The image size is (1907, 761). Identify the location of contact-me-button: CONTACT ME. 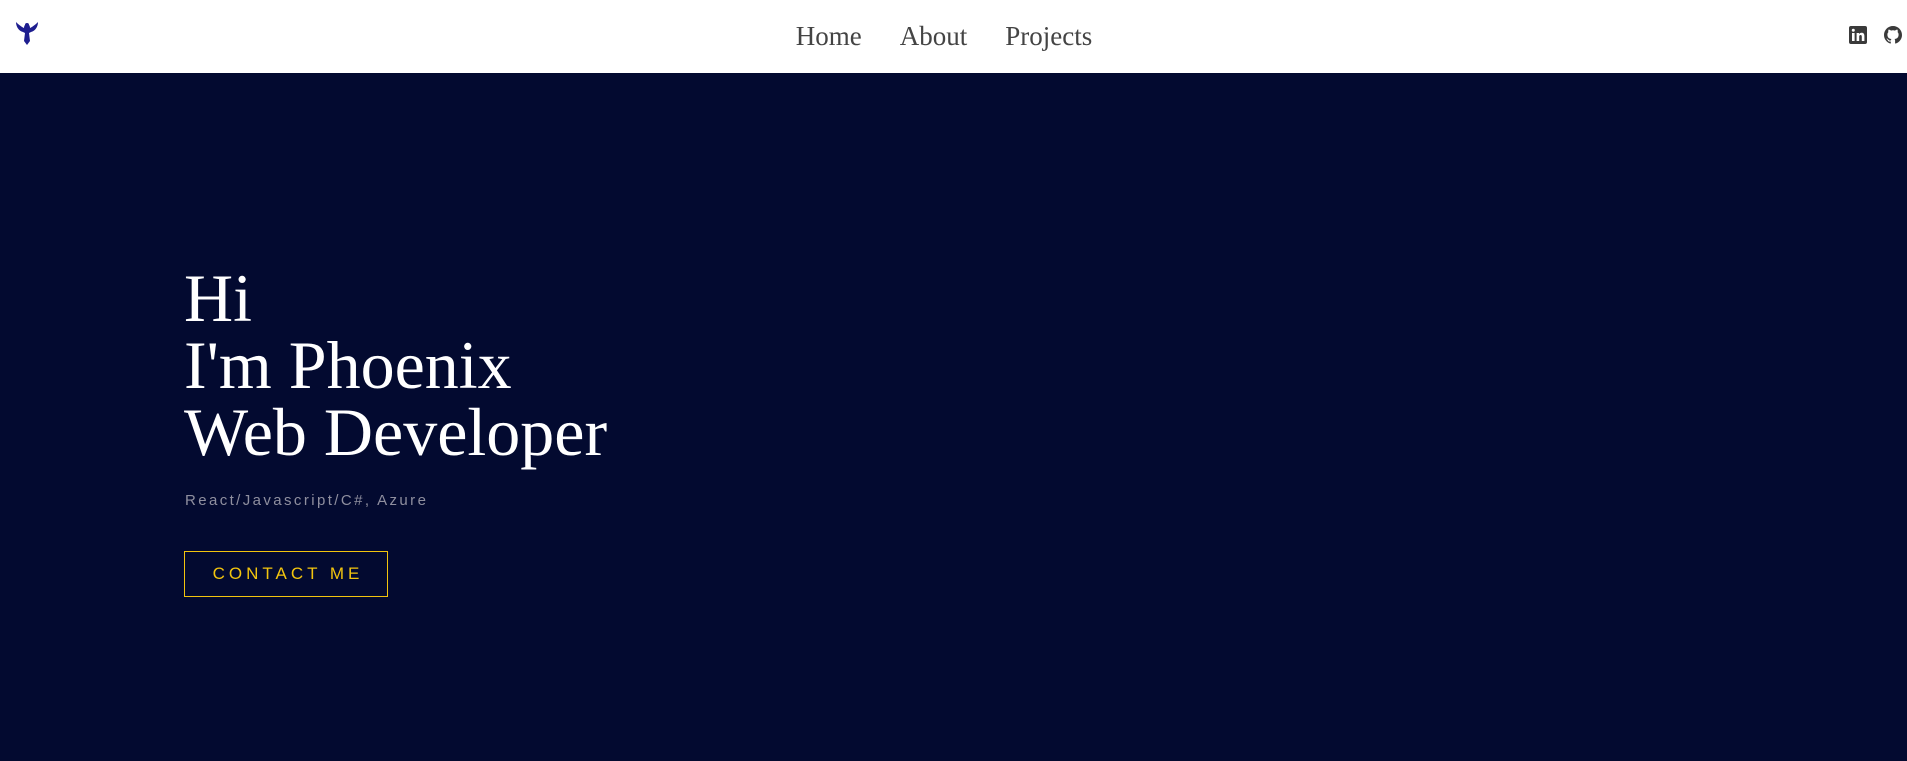
(286, 574).